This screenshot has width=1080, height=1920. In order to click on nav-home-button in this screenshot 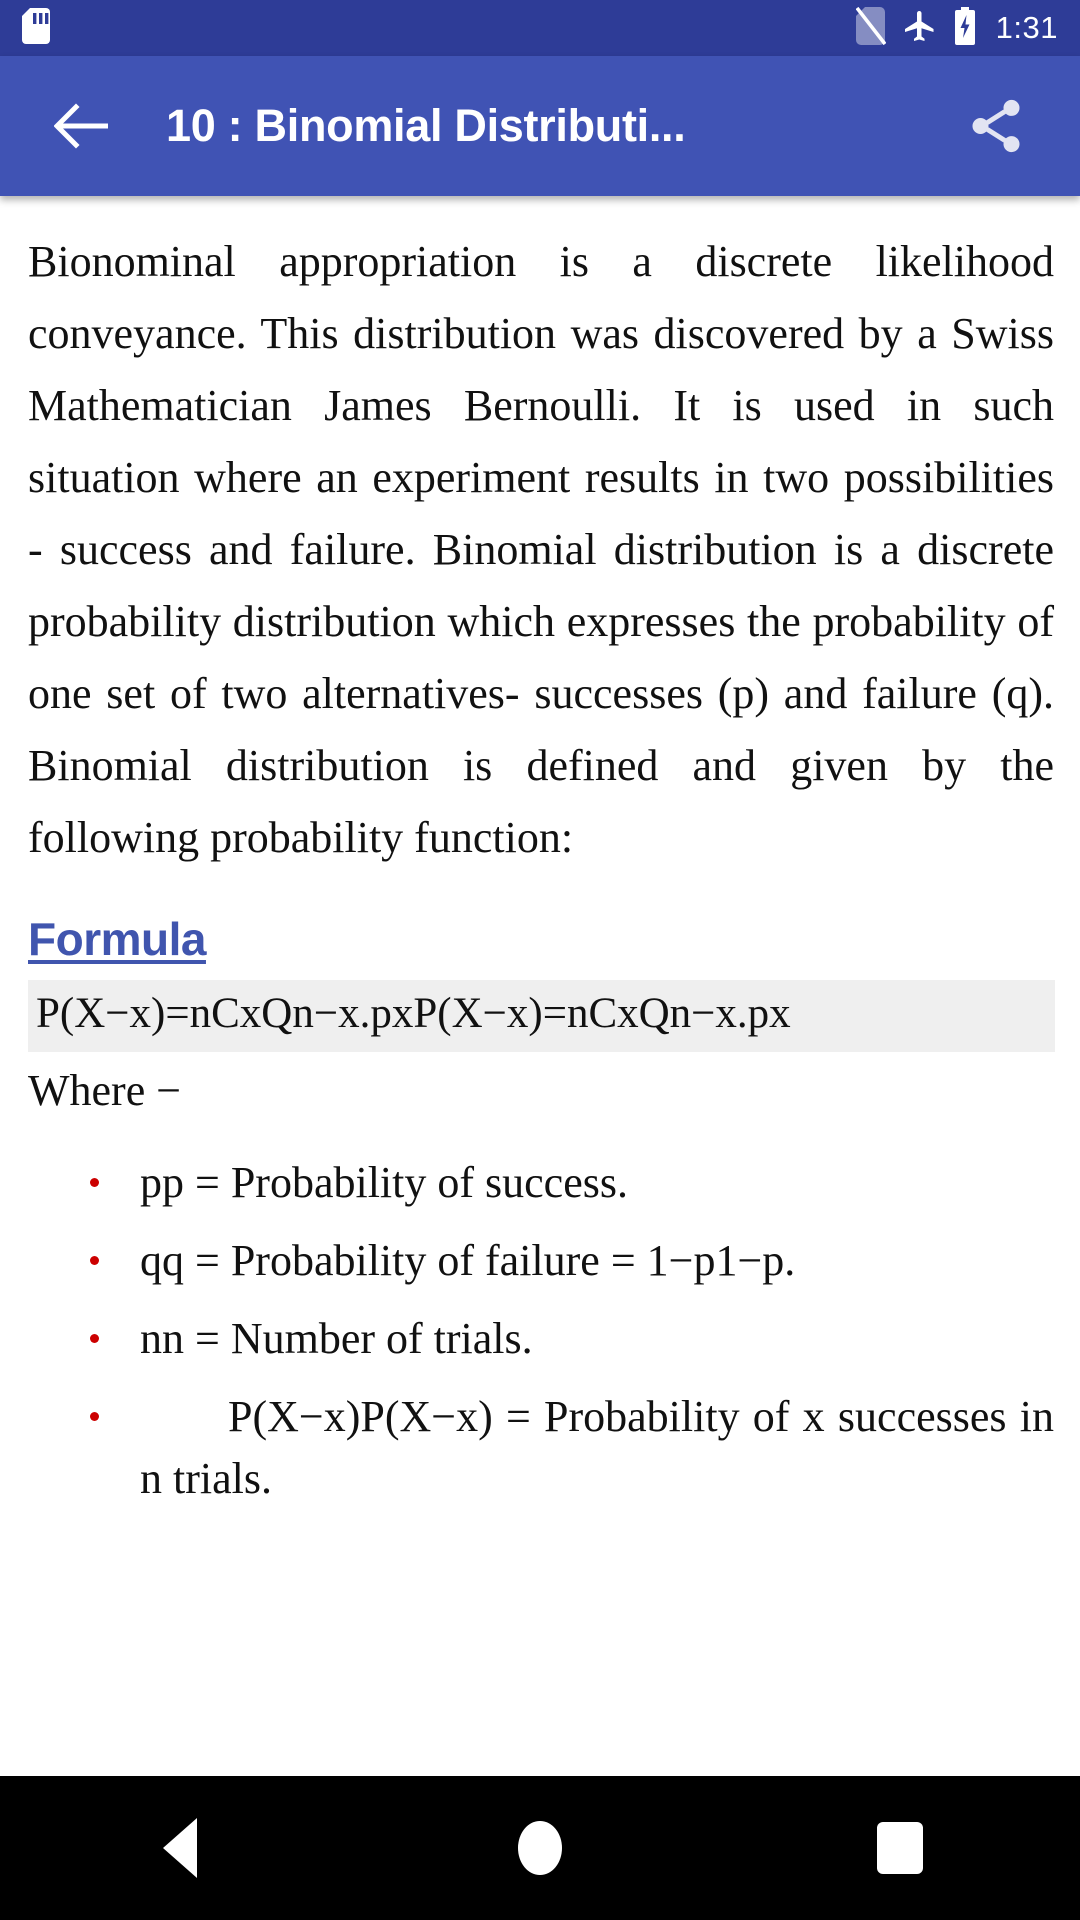, I will do `click(540, 1848)`.